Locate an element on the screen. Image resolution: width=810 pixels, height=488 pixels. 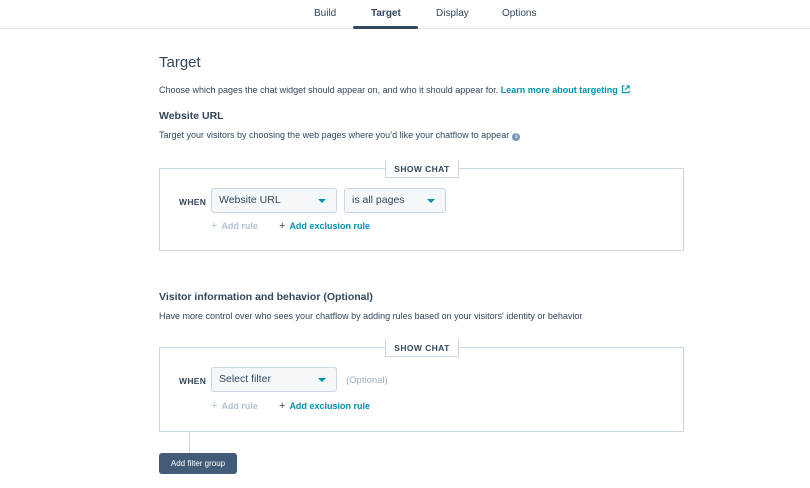
tab-target: Target is located at coordinates (386, 13).